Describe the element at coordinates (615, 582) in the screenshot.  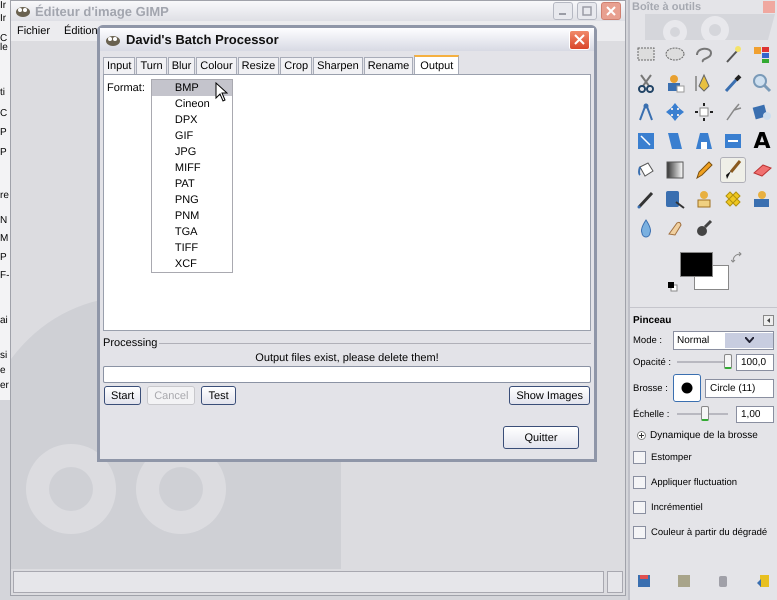
I see `status-box` at that location.